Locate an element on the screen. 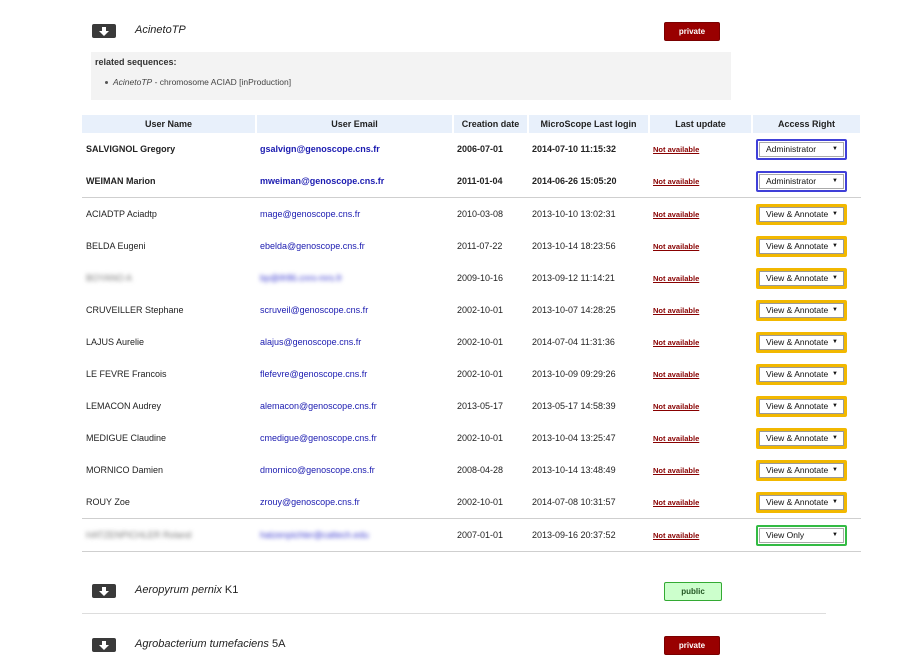 The width and height of the screenshot is (900, 662). creation-date-cell: 2007-01-01 is located at coordinates (490, 535).